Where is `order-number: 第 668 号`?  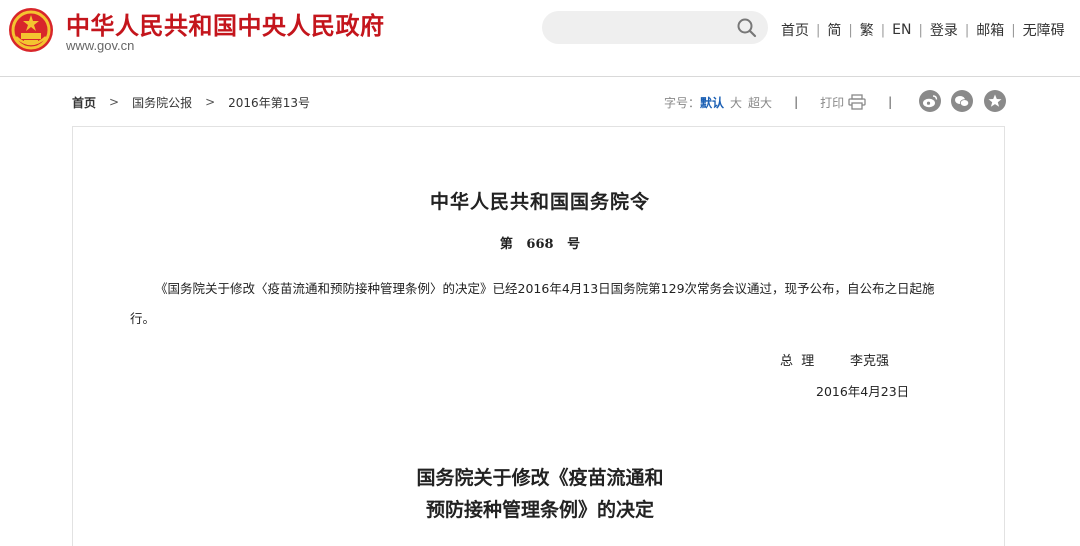
order-number: 第 668 号 is located at coordinates (540, 244).